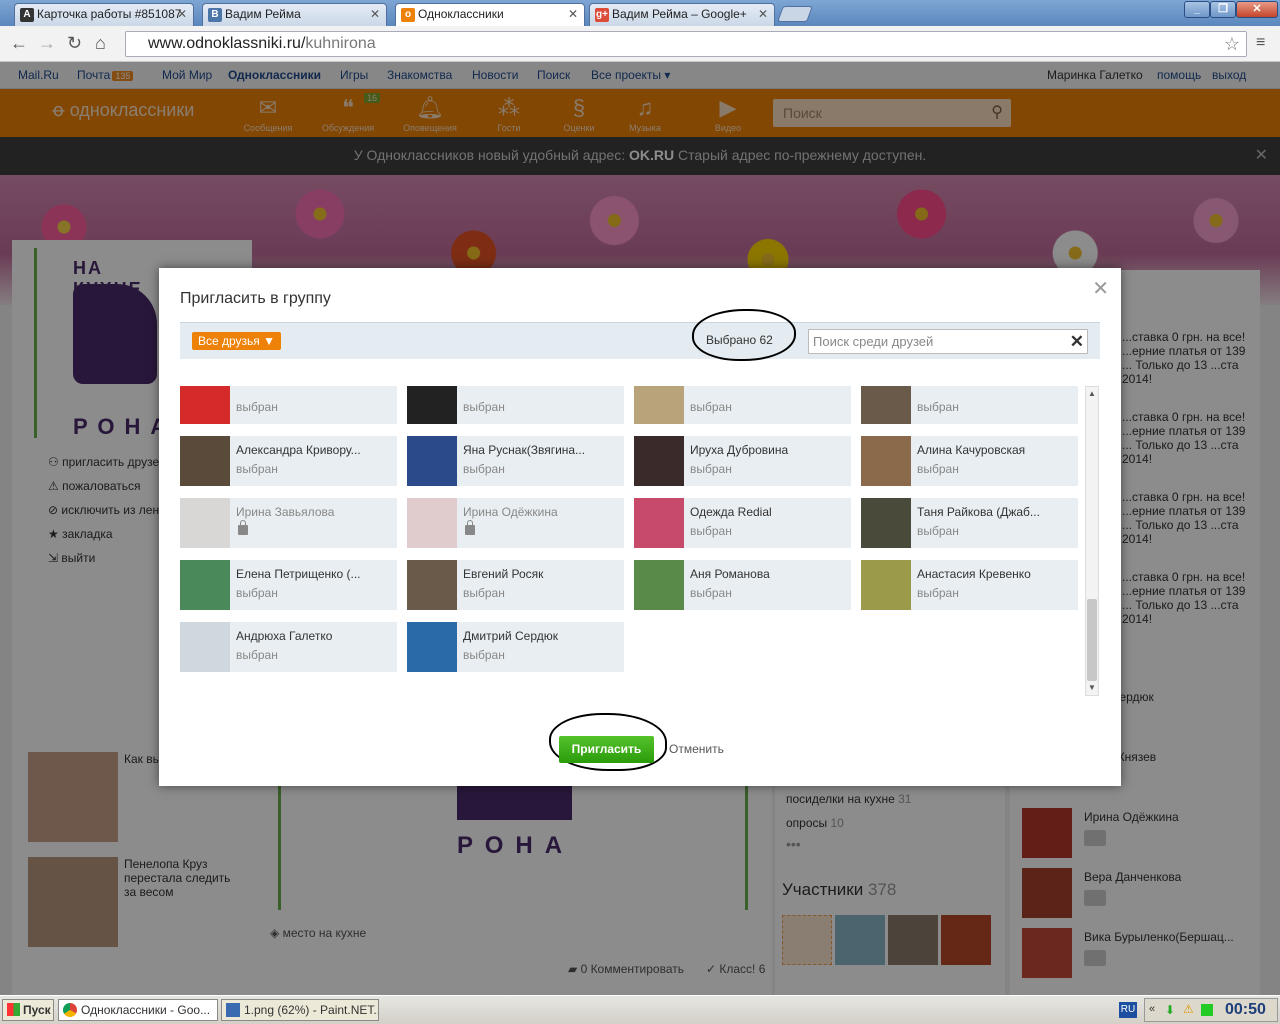  Describe the element at coordinates (742, 585) in the screenshot. I see `friend-card: Аня Романова выбран` at that location.